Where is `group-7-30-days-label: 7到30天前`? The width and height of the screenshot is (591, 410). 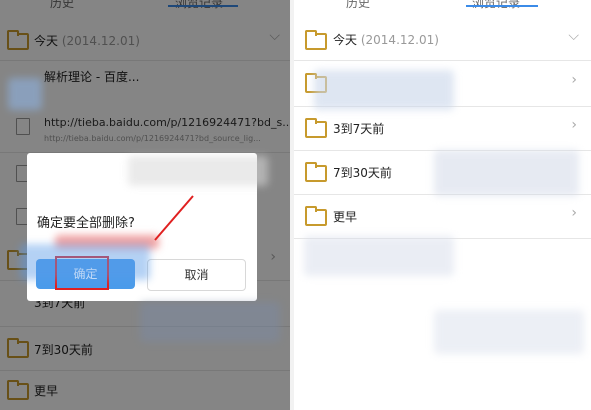
group-7-30-days-label: 7到30天前 is located at coordinates (362, 173).